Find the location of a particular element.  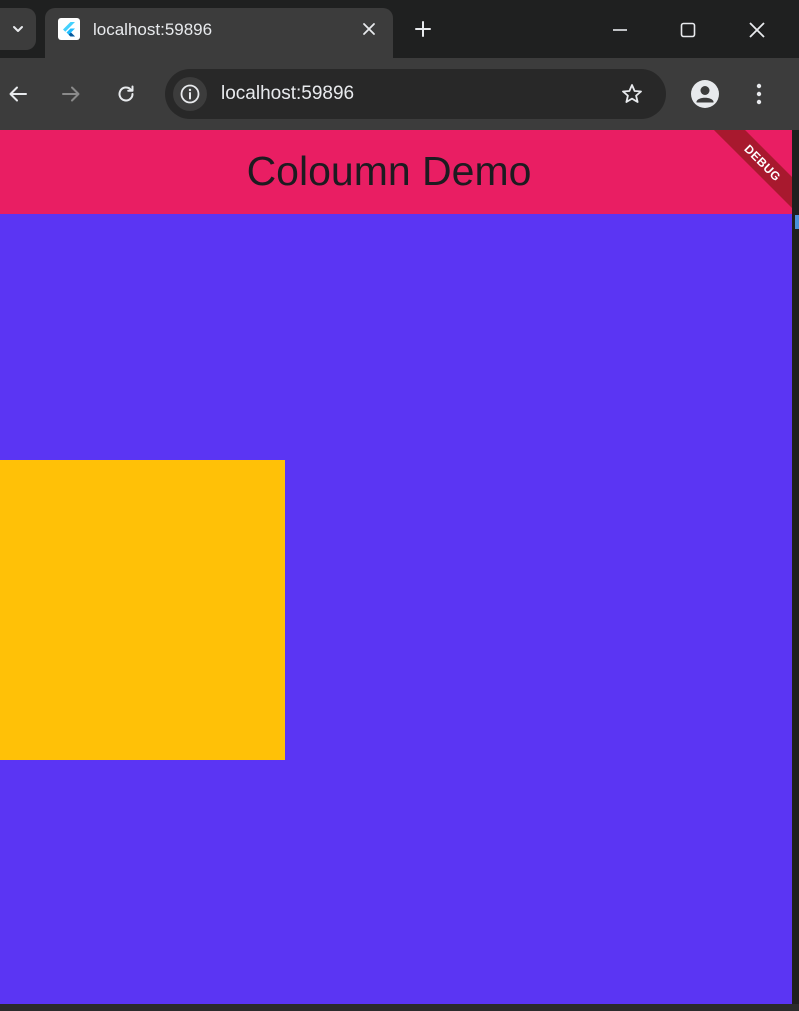

tab-title: localhost:59896 is located at coordinates (153, 29).